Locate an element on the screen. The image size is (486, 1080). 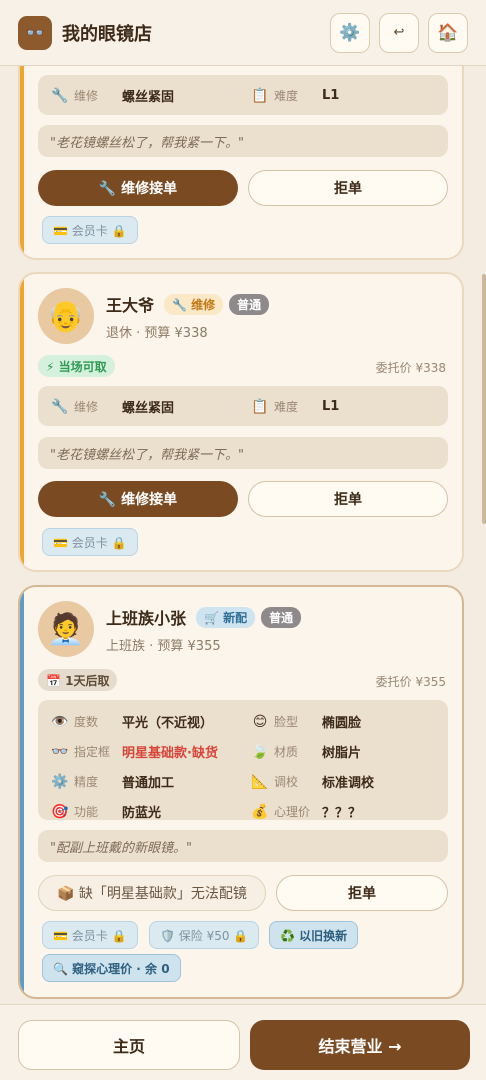
info-detail: ⚙️ 精度 普通加工 is located at coordinates (150, 782).